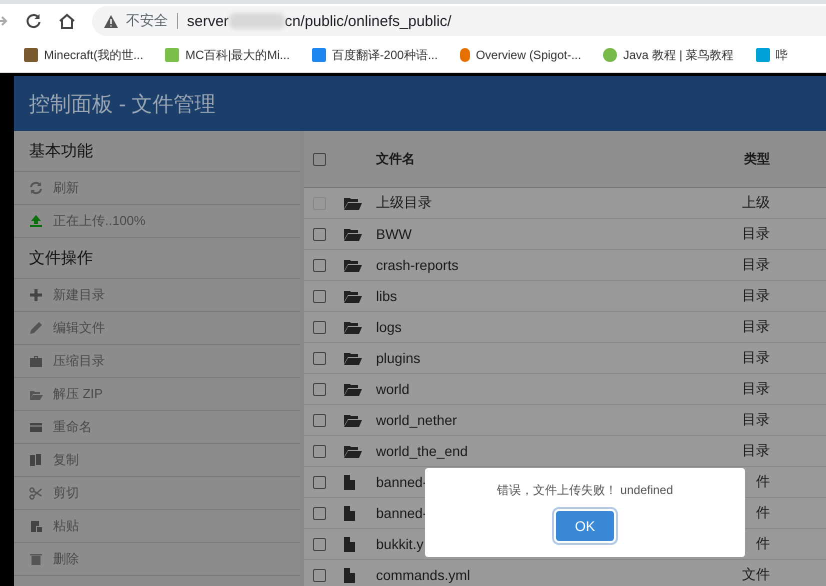 The width and height of the screenshot is (826, 586). Describe the element at coordinates (755, 203) in the screenshot. I see `file-type: 上级` at that location.